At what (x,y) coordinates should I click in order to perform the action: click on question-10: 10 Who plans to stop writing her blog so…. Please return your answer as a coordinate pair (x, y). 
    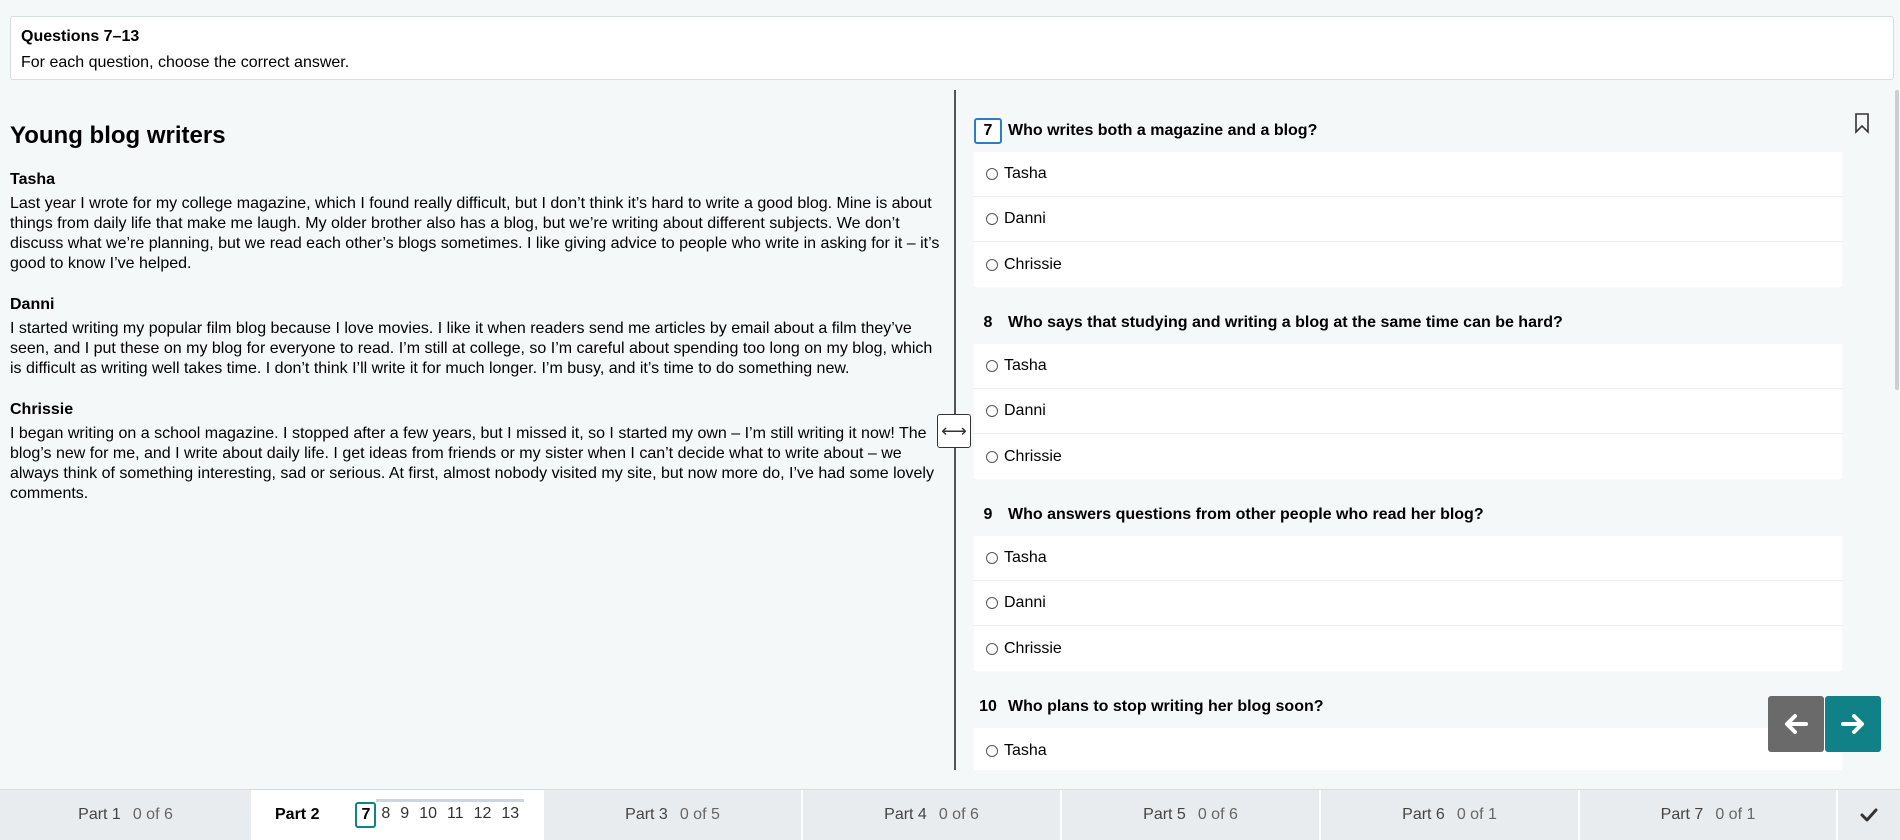
    Looking at the image, I should click on (1408, 731).